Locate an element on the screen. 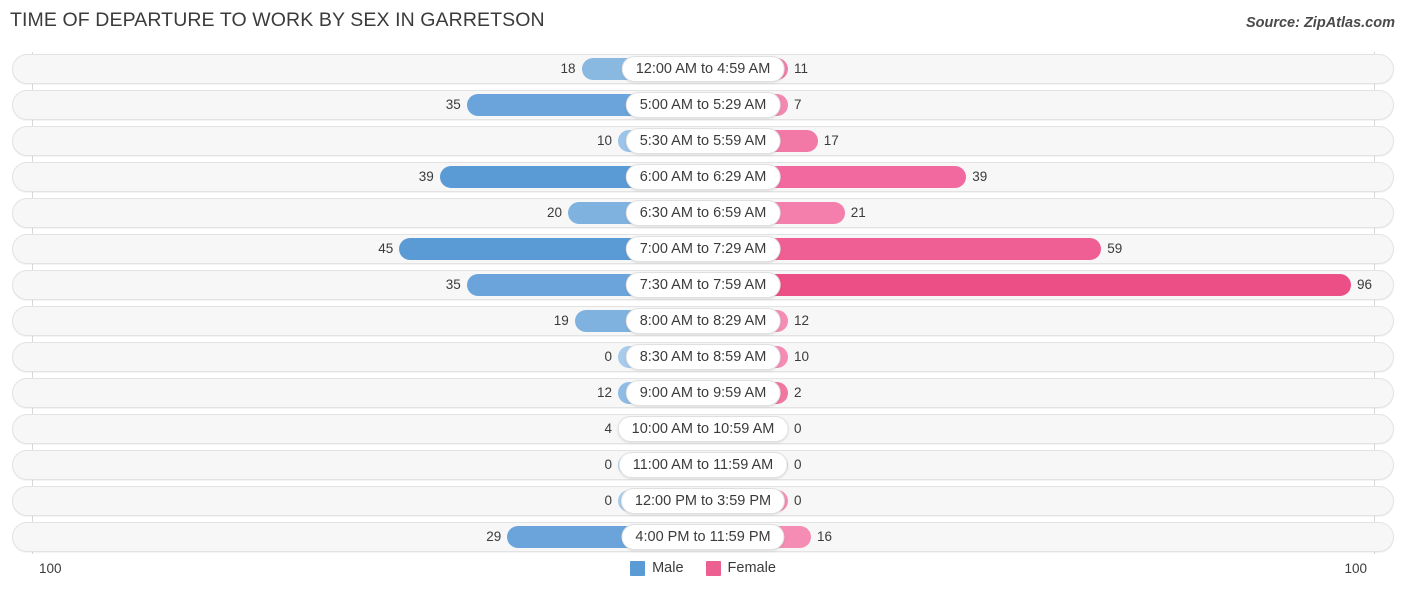 Image resolution: width=1406 pixels, height=594 pixels. category-label: 8:00 AM to 8:29 AM is located at coordinates (703, 321).